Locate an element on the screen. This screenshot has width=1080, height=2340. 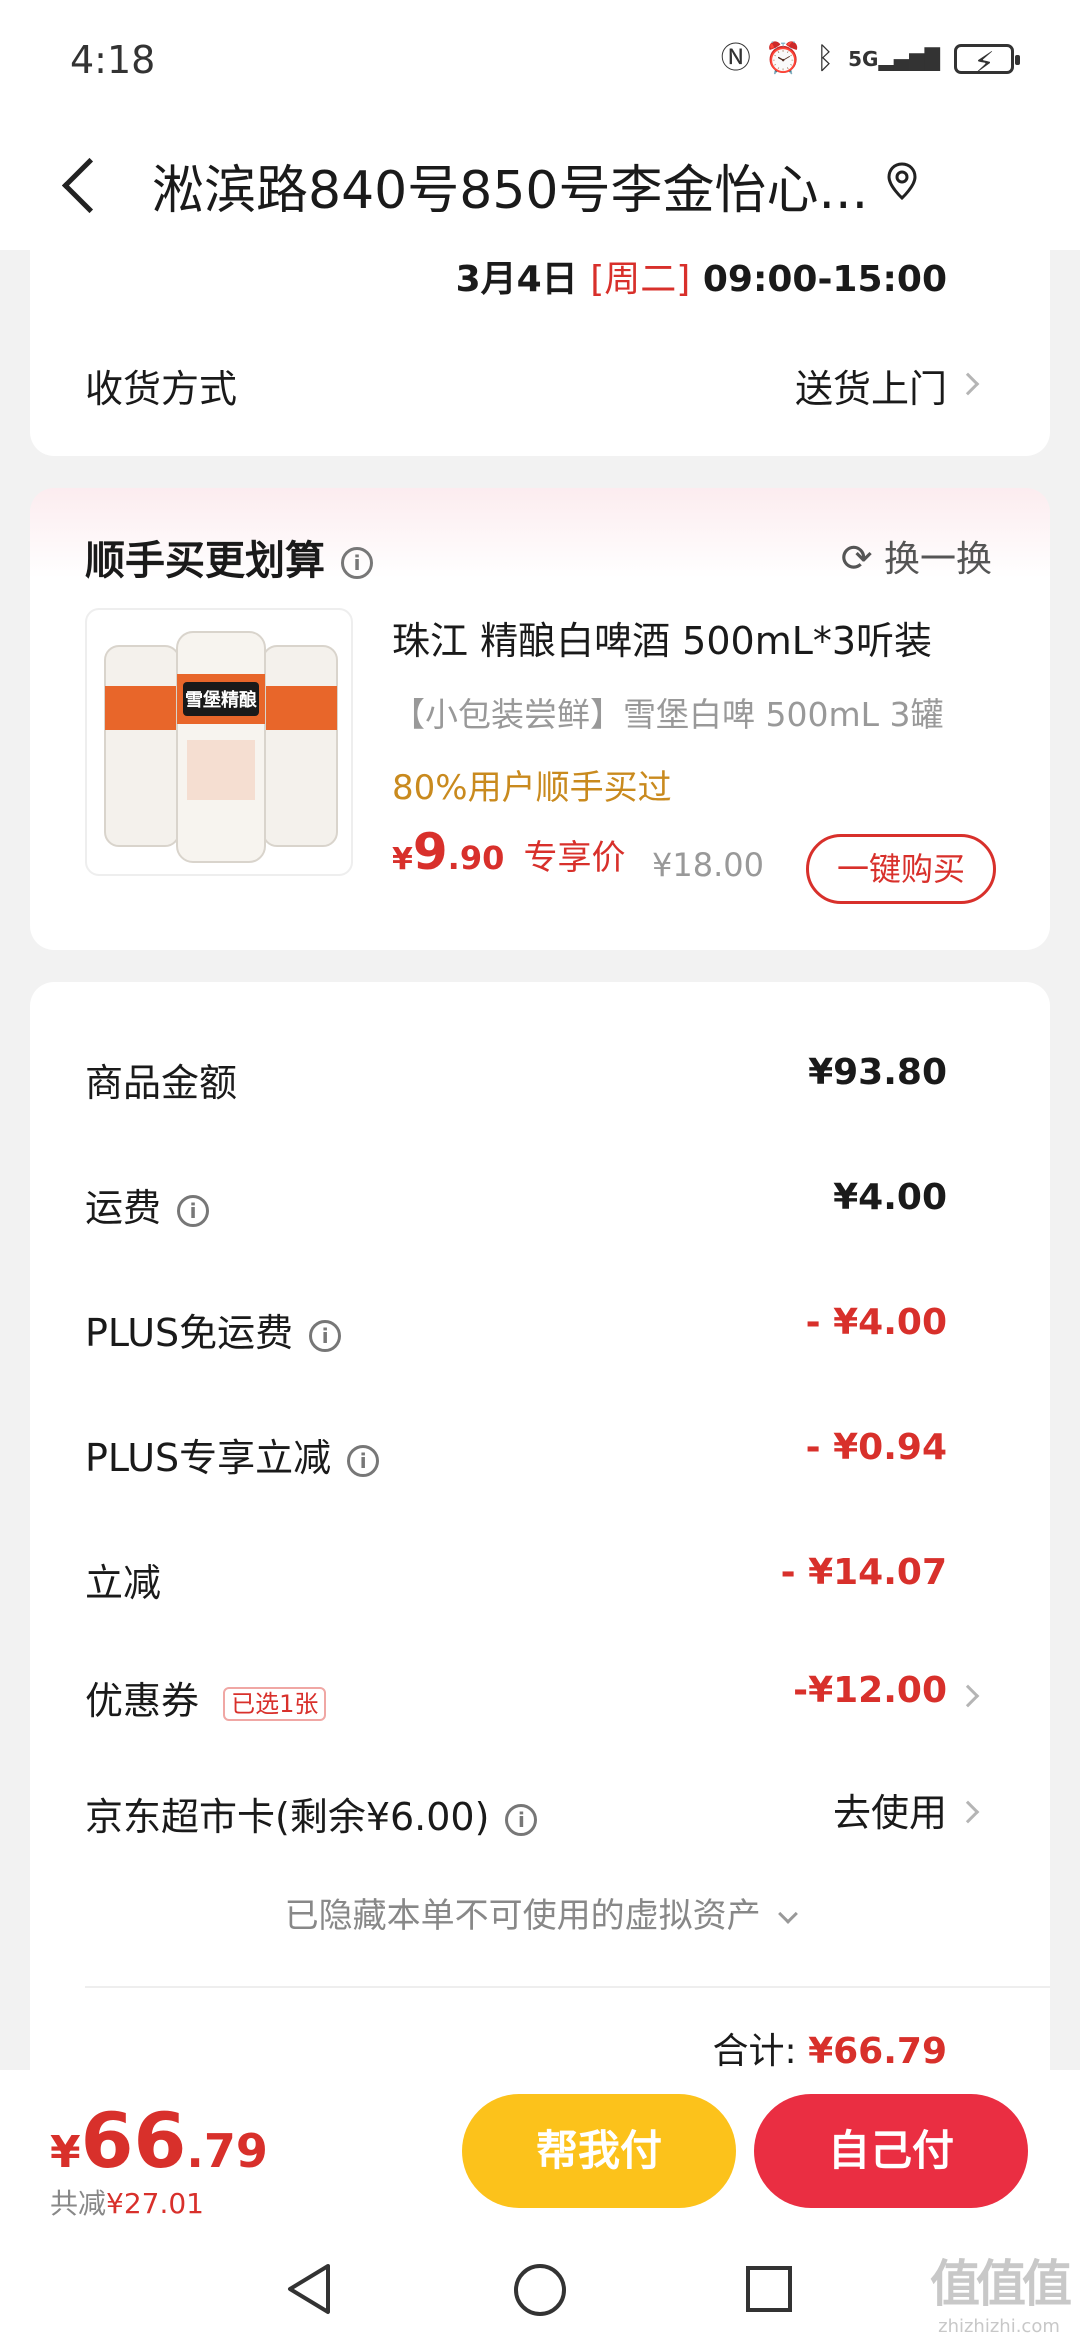
plus-free-shipping-label: PLUS免运费 i is located at coordinates (213, 1329).